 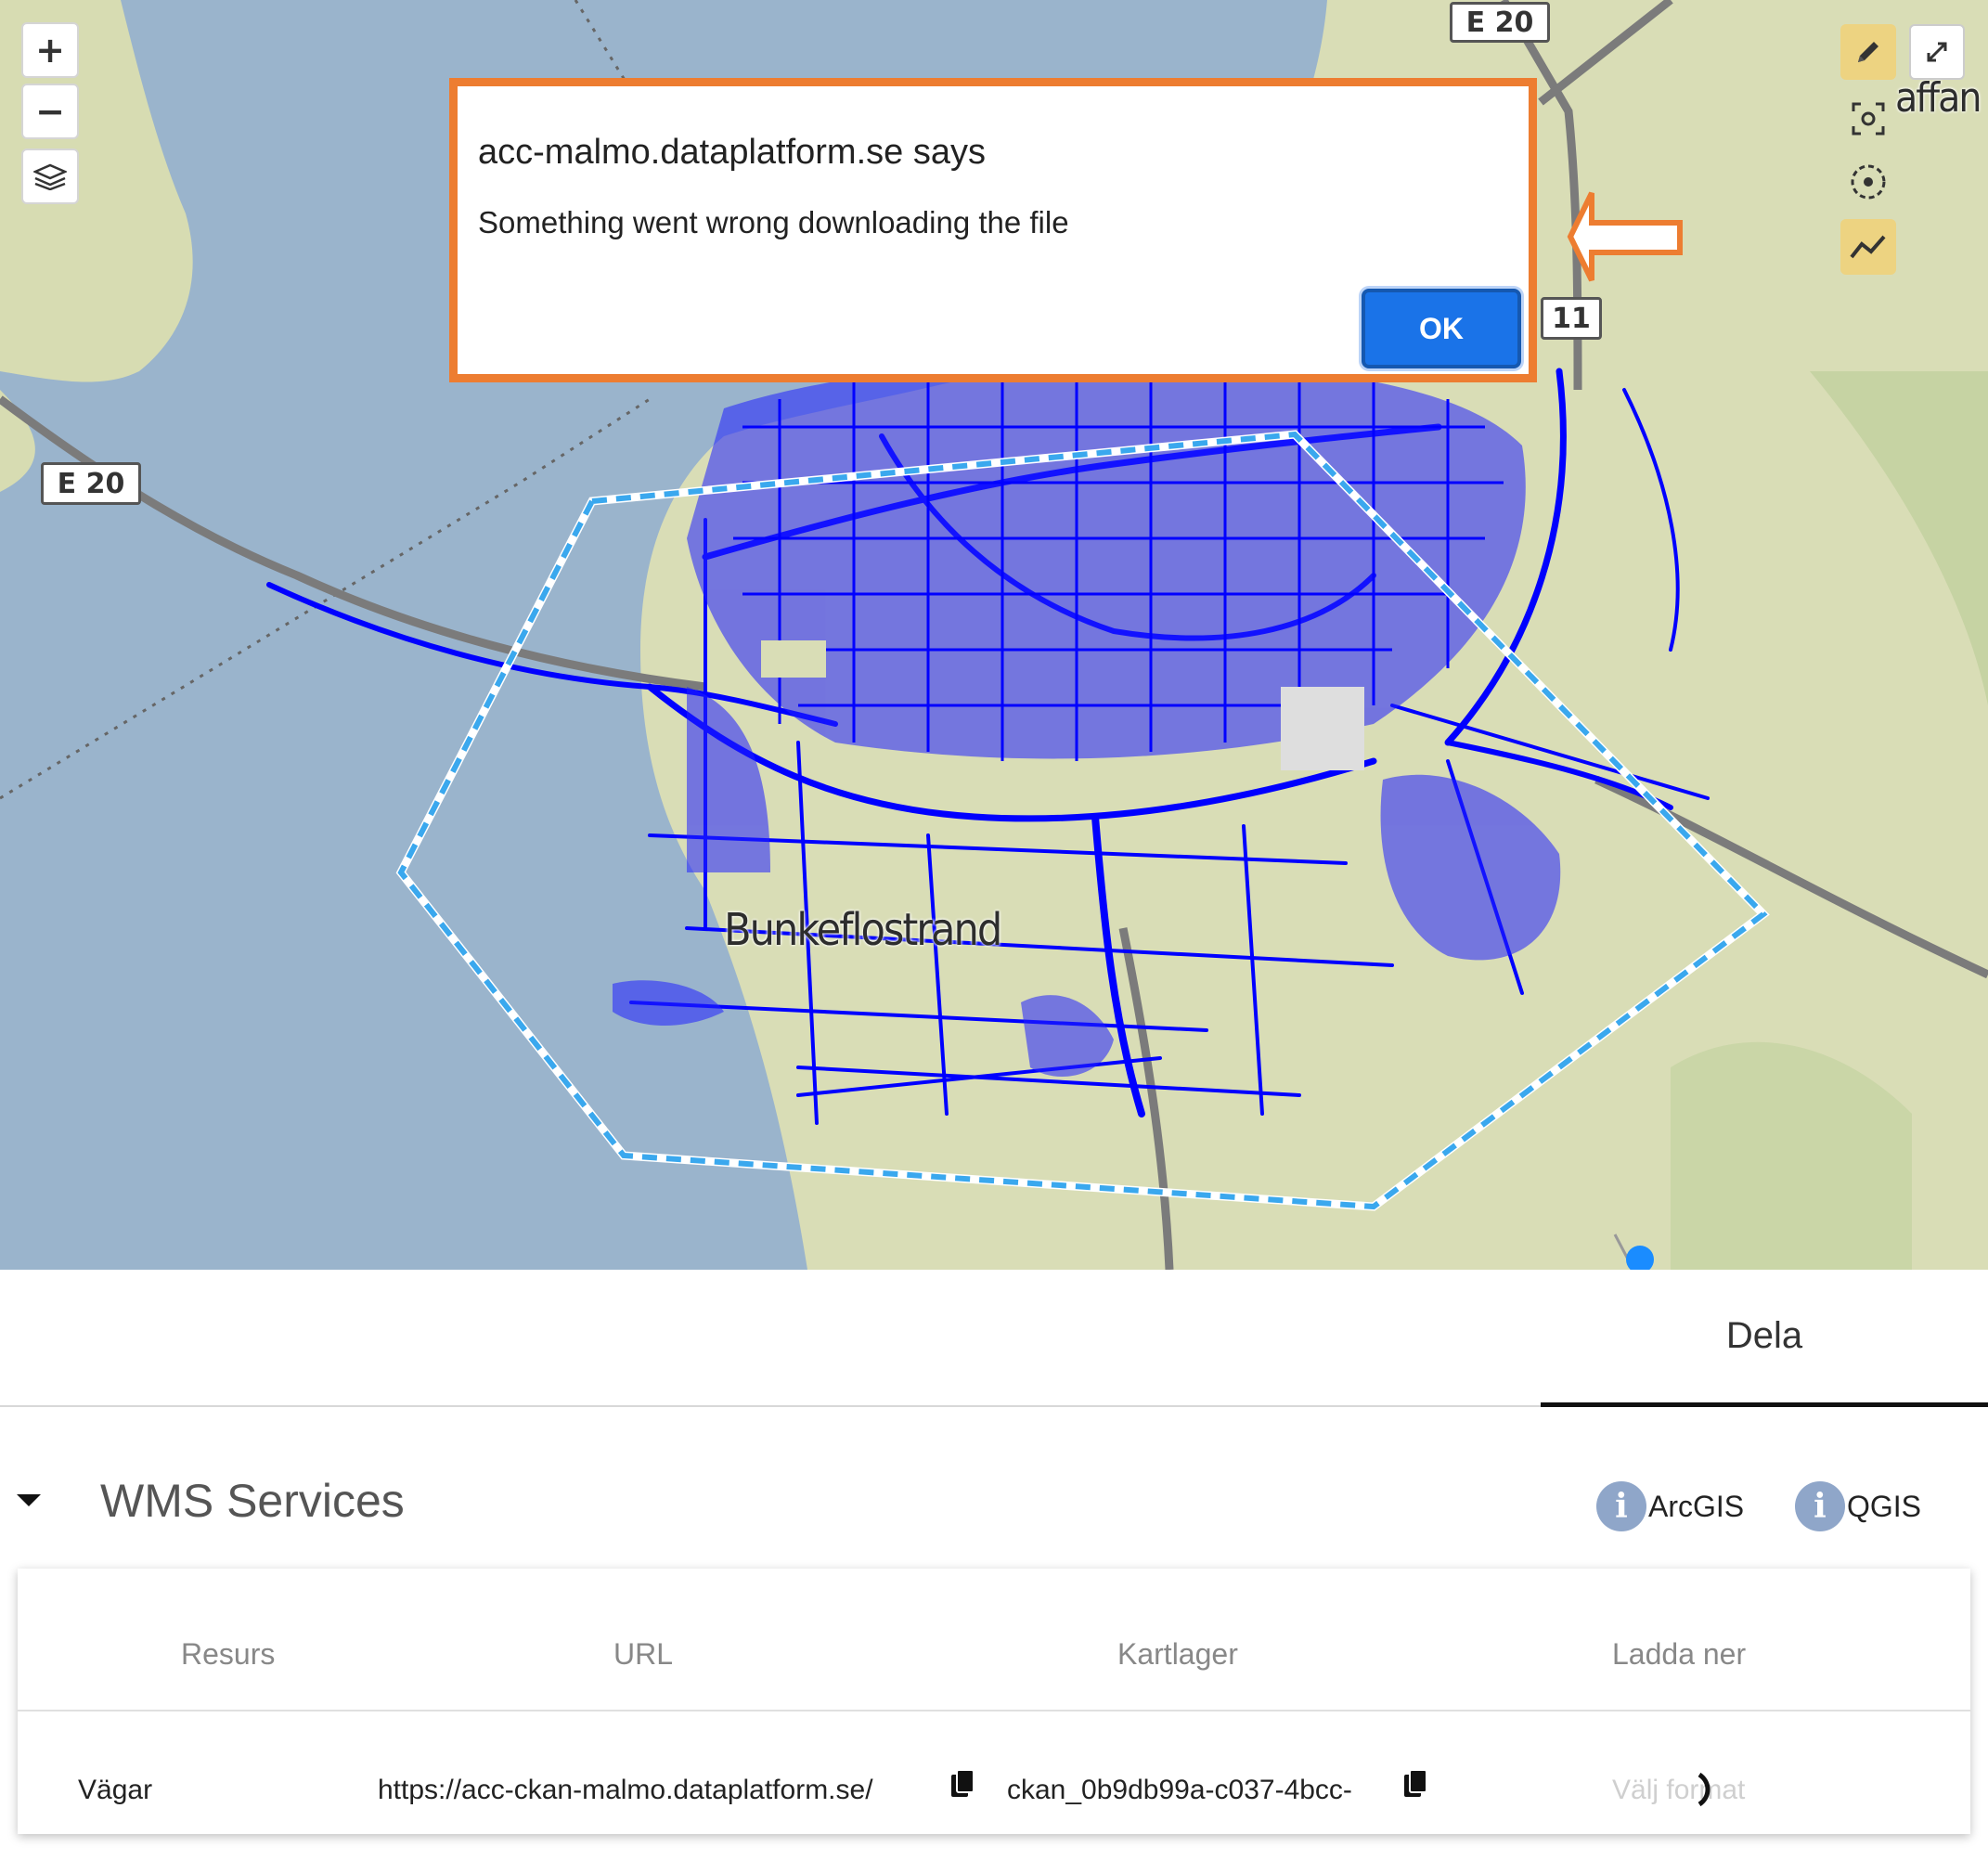 I want to click on layers-button, so click(x=50, y=176).